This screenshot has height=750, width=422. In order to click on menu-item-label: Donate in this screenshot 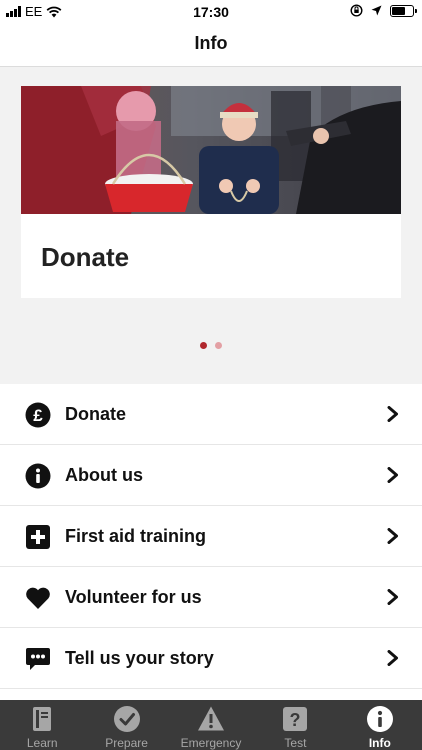, I will do `click(96, 414)`.